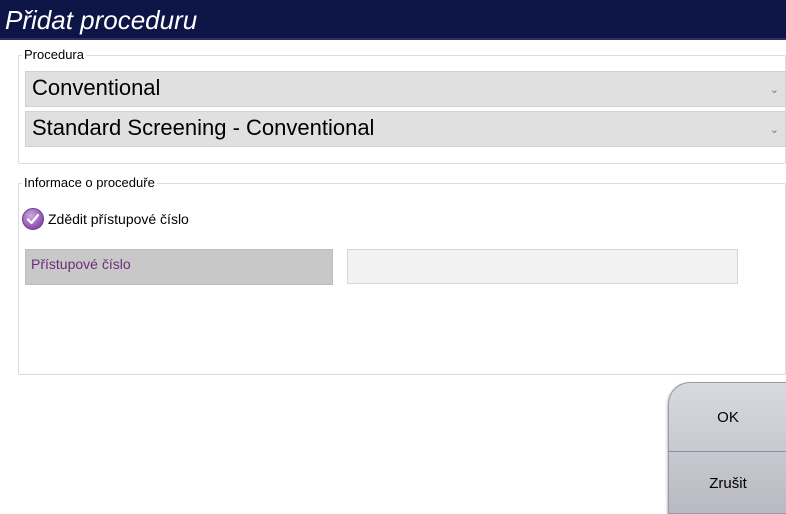  Describe the element at coordinates (727, 417) in the screenshot. I see `ok-button: OK` at that location.